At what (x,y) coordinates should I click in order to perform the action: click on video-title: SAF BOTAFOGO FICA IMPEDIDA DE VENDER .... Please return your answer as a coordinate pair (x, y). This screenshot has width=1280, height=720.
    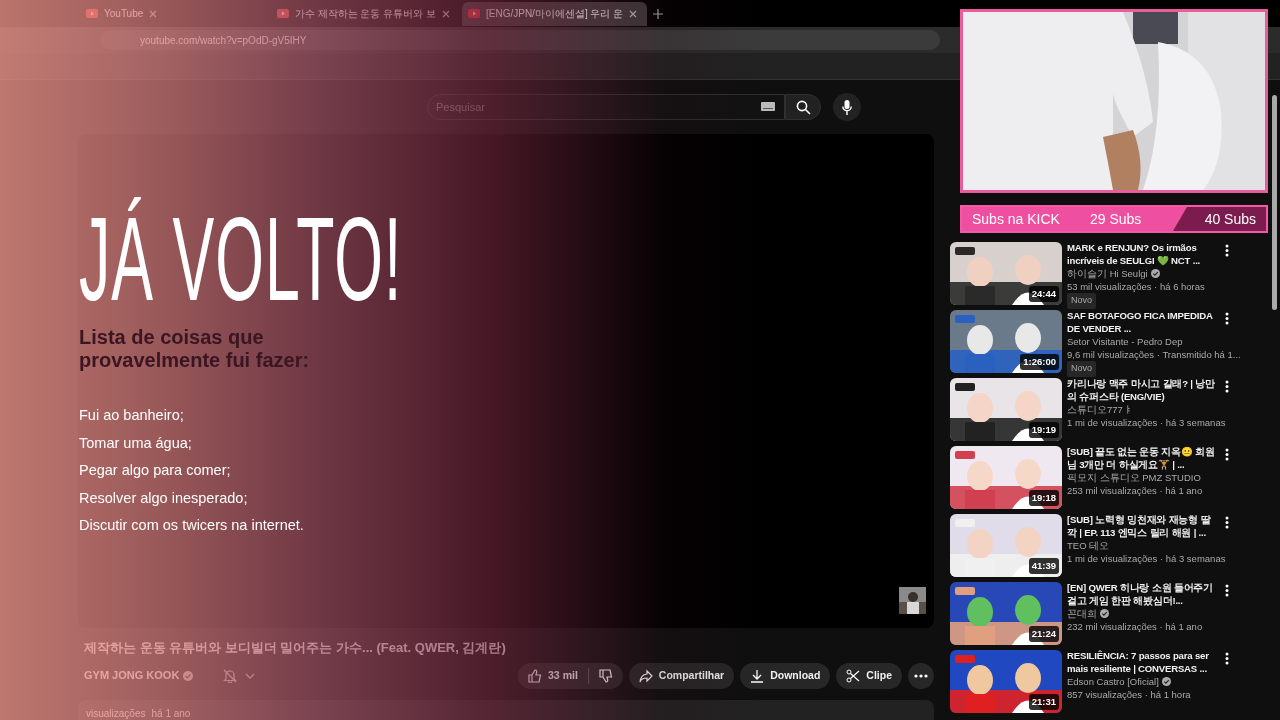
    Looking at the image, I should click on (1141, 322).